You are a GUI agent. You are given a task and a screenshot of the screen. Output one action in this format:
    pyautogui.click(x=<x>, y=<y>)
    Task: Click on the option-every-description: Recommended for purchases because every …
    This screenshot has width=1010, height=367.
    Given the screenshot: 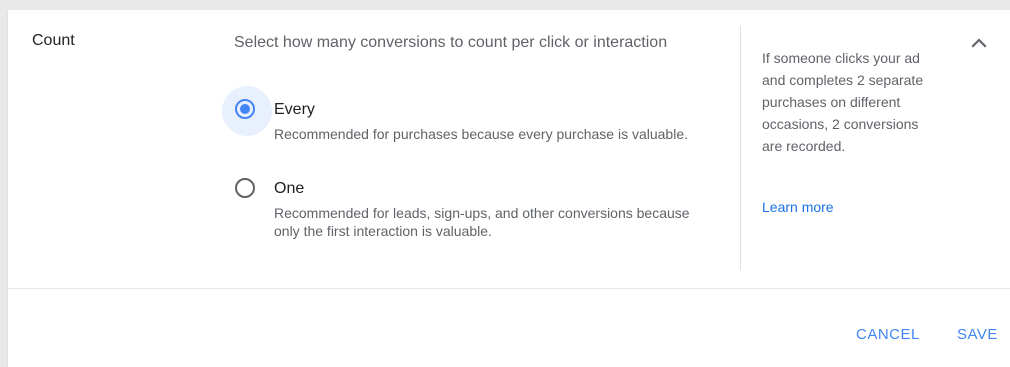 What is the action you would take?
    pyautogui.click(x=481, y=134)
    